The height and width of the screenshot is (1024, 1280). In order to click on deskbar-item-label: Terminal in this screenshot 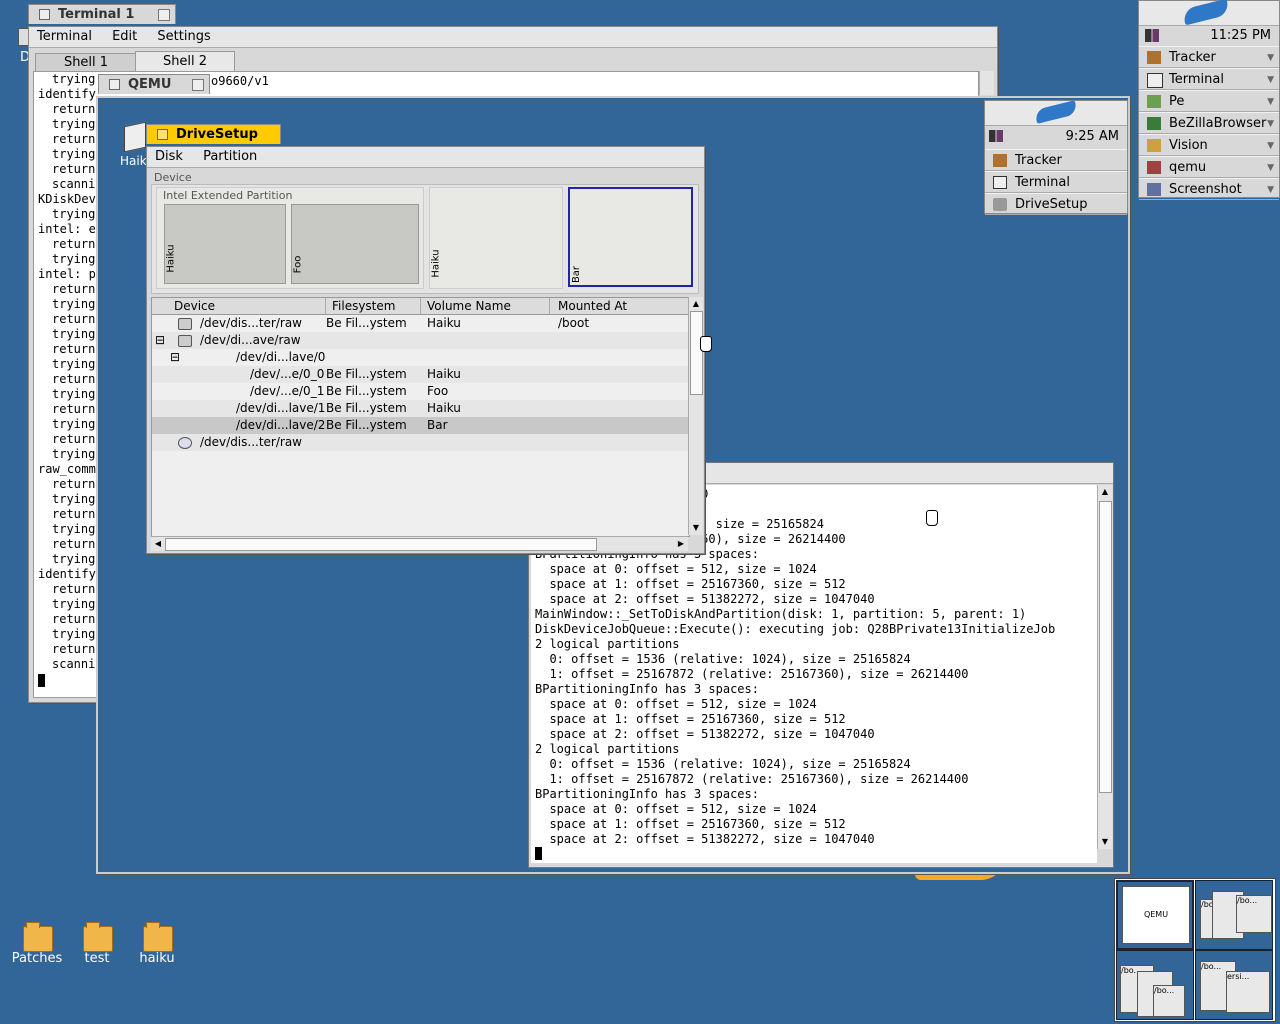, I will do `click(1042, 182)`.